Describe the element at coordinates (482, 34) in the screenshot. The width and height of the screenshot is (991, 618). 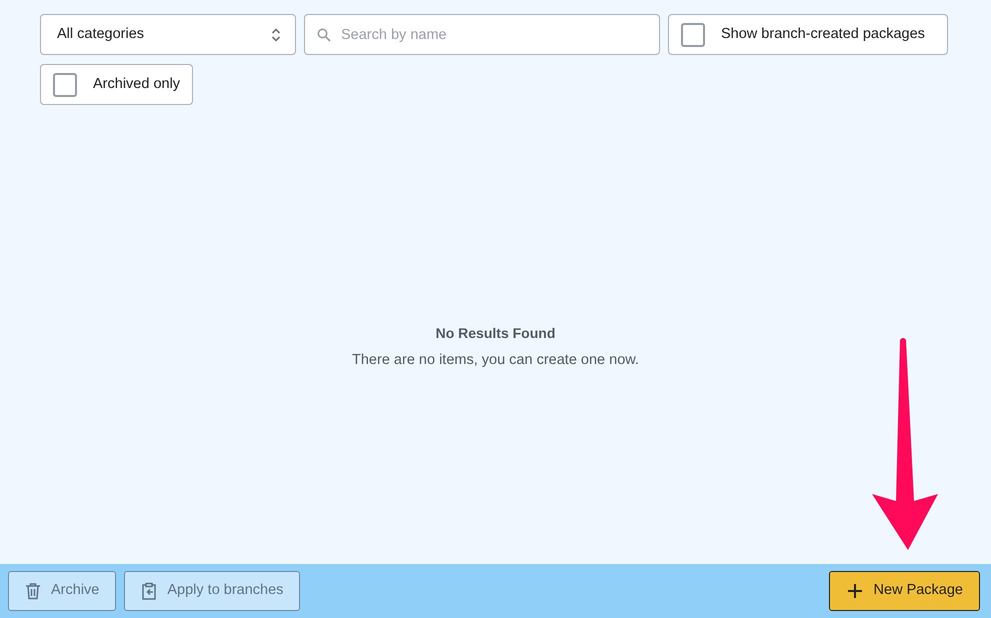
I see `search-field: Search by name` at that location.